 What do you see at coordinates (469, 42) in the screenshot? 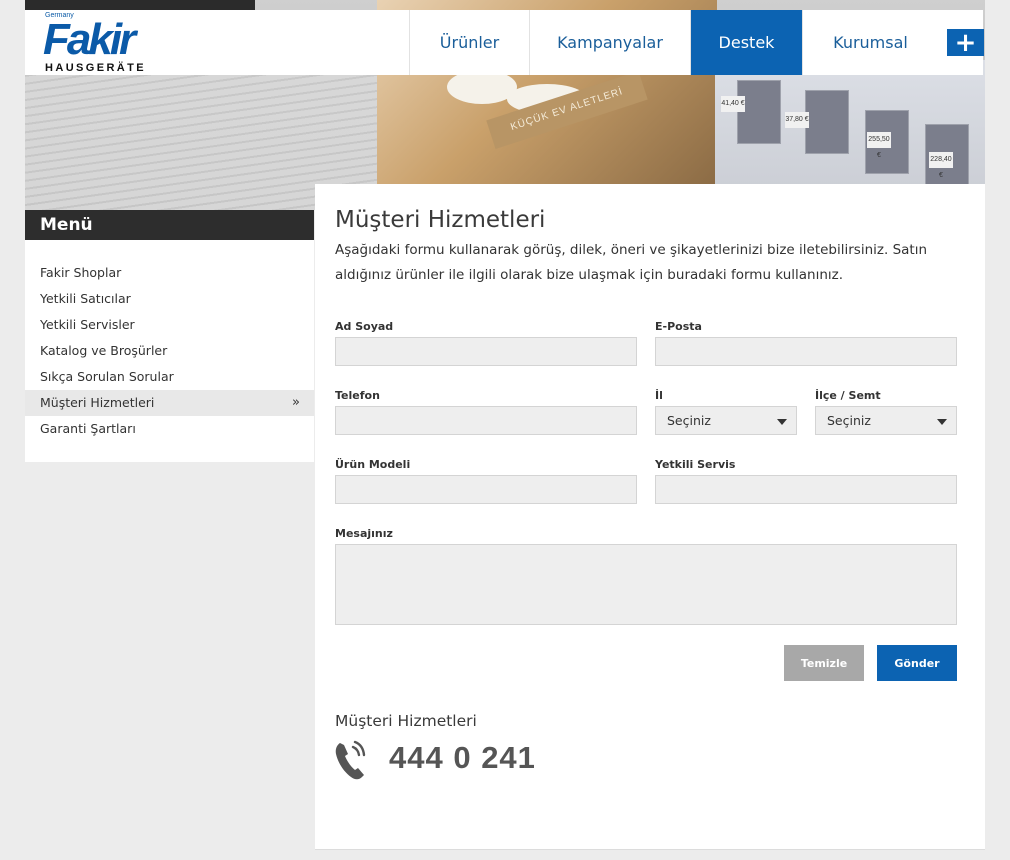
I see `nav-item-urunler: Ürünler` at bounding box center [469, 42].